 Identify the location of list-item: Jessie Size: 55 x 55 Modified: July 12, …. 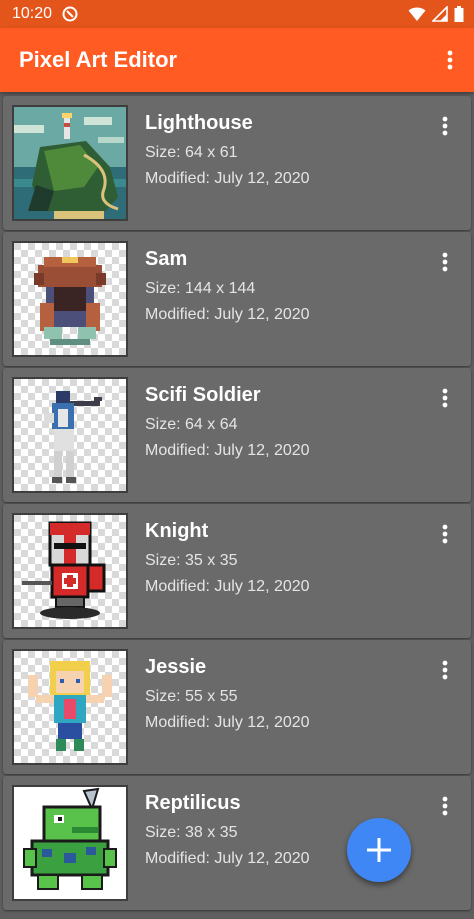
(237, 707).